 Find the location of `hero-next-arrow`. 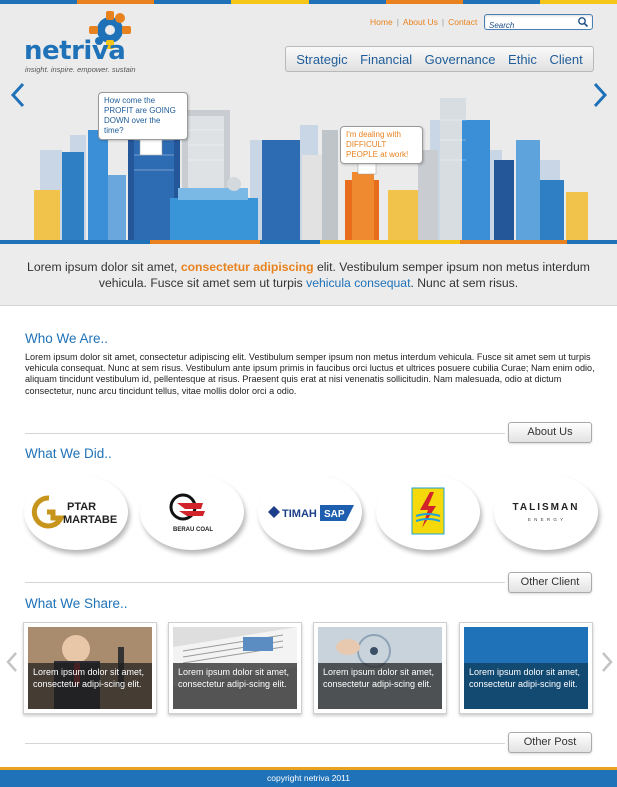

hero-next-arrow is located at coordinates (600, 95).